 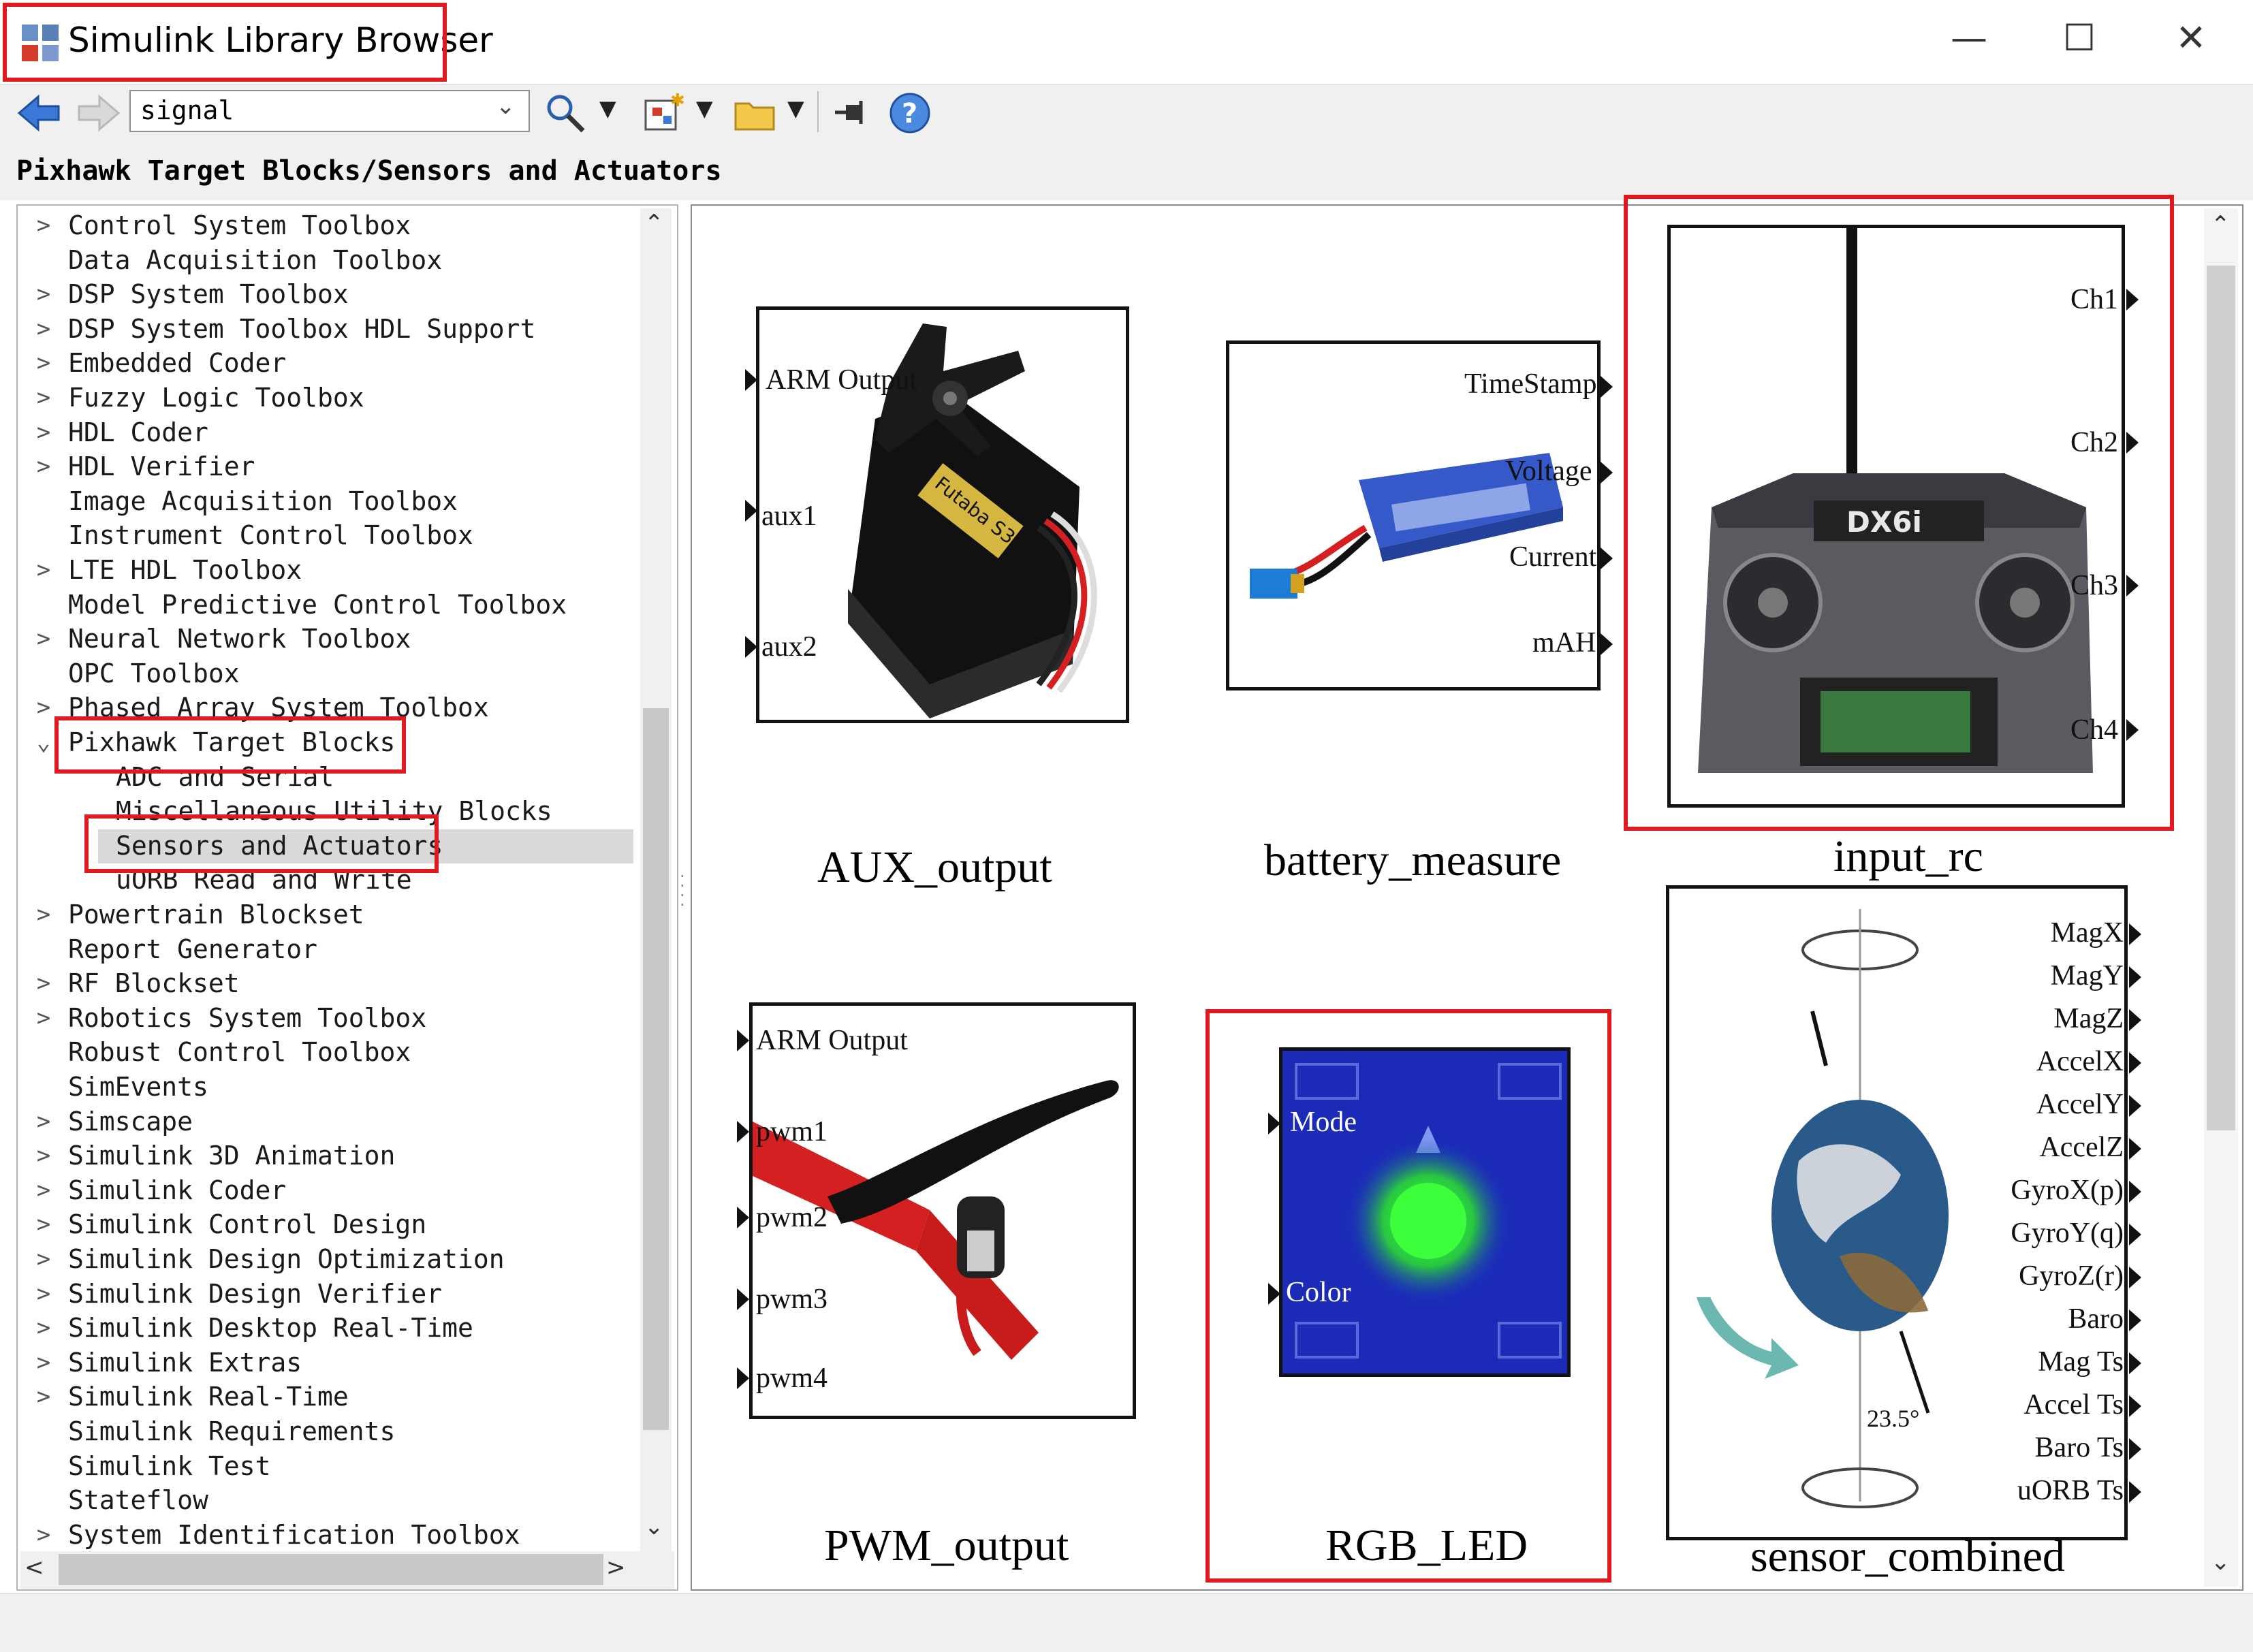 What do you see at coordinates (99, 113) in the screenshot?
I see `forward-arrow-icon` at bounding box center [99, 113].